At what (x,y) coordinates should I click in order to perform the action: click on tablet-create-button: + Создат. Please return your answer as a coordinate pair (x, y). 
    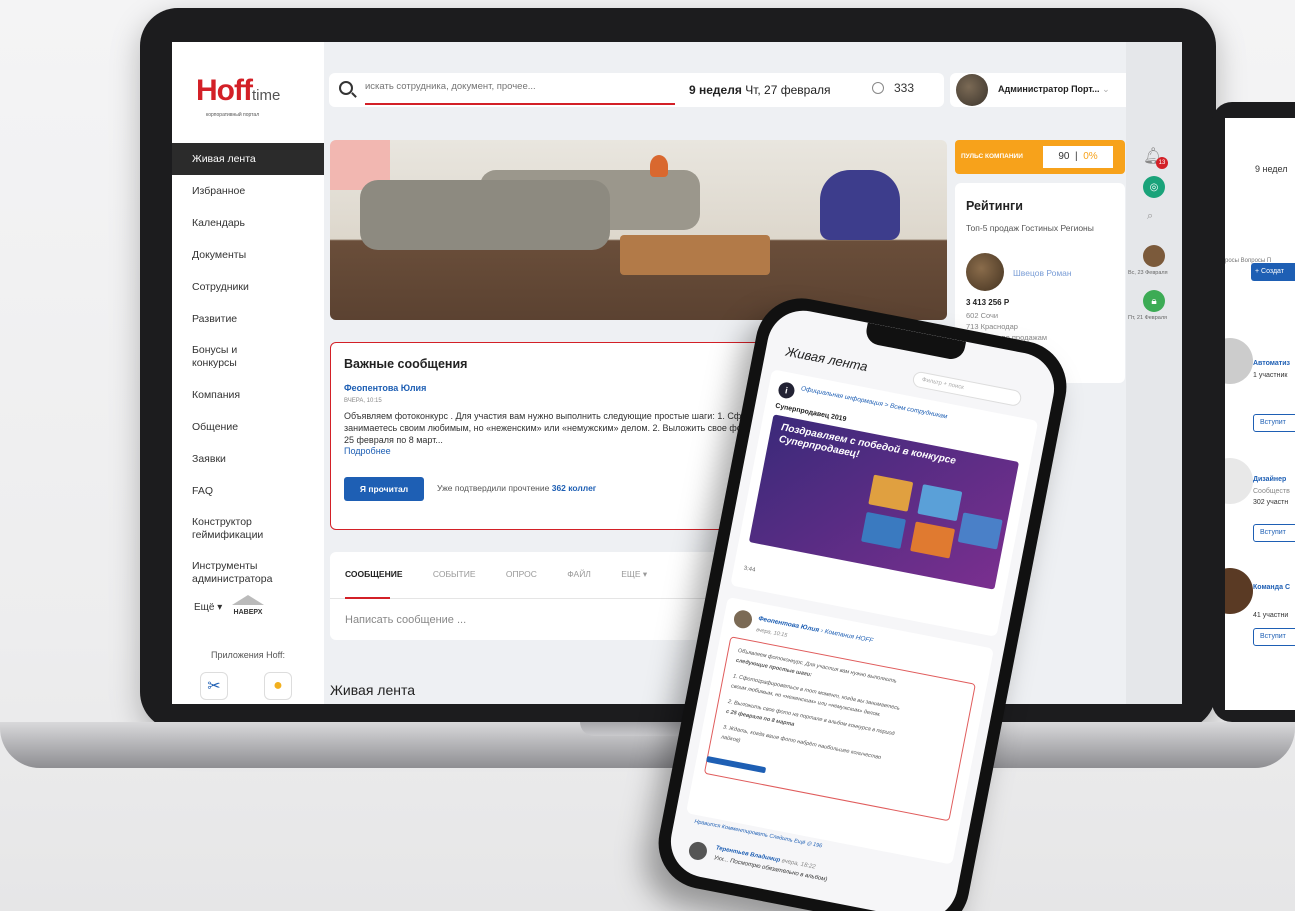
    Looking at the image, I should click on (1273, 272).